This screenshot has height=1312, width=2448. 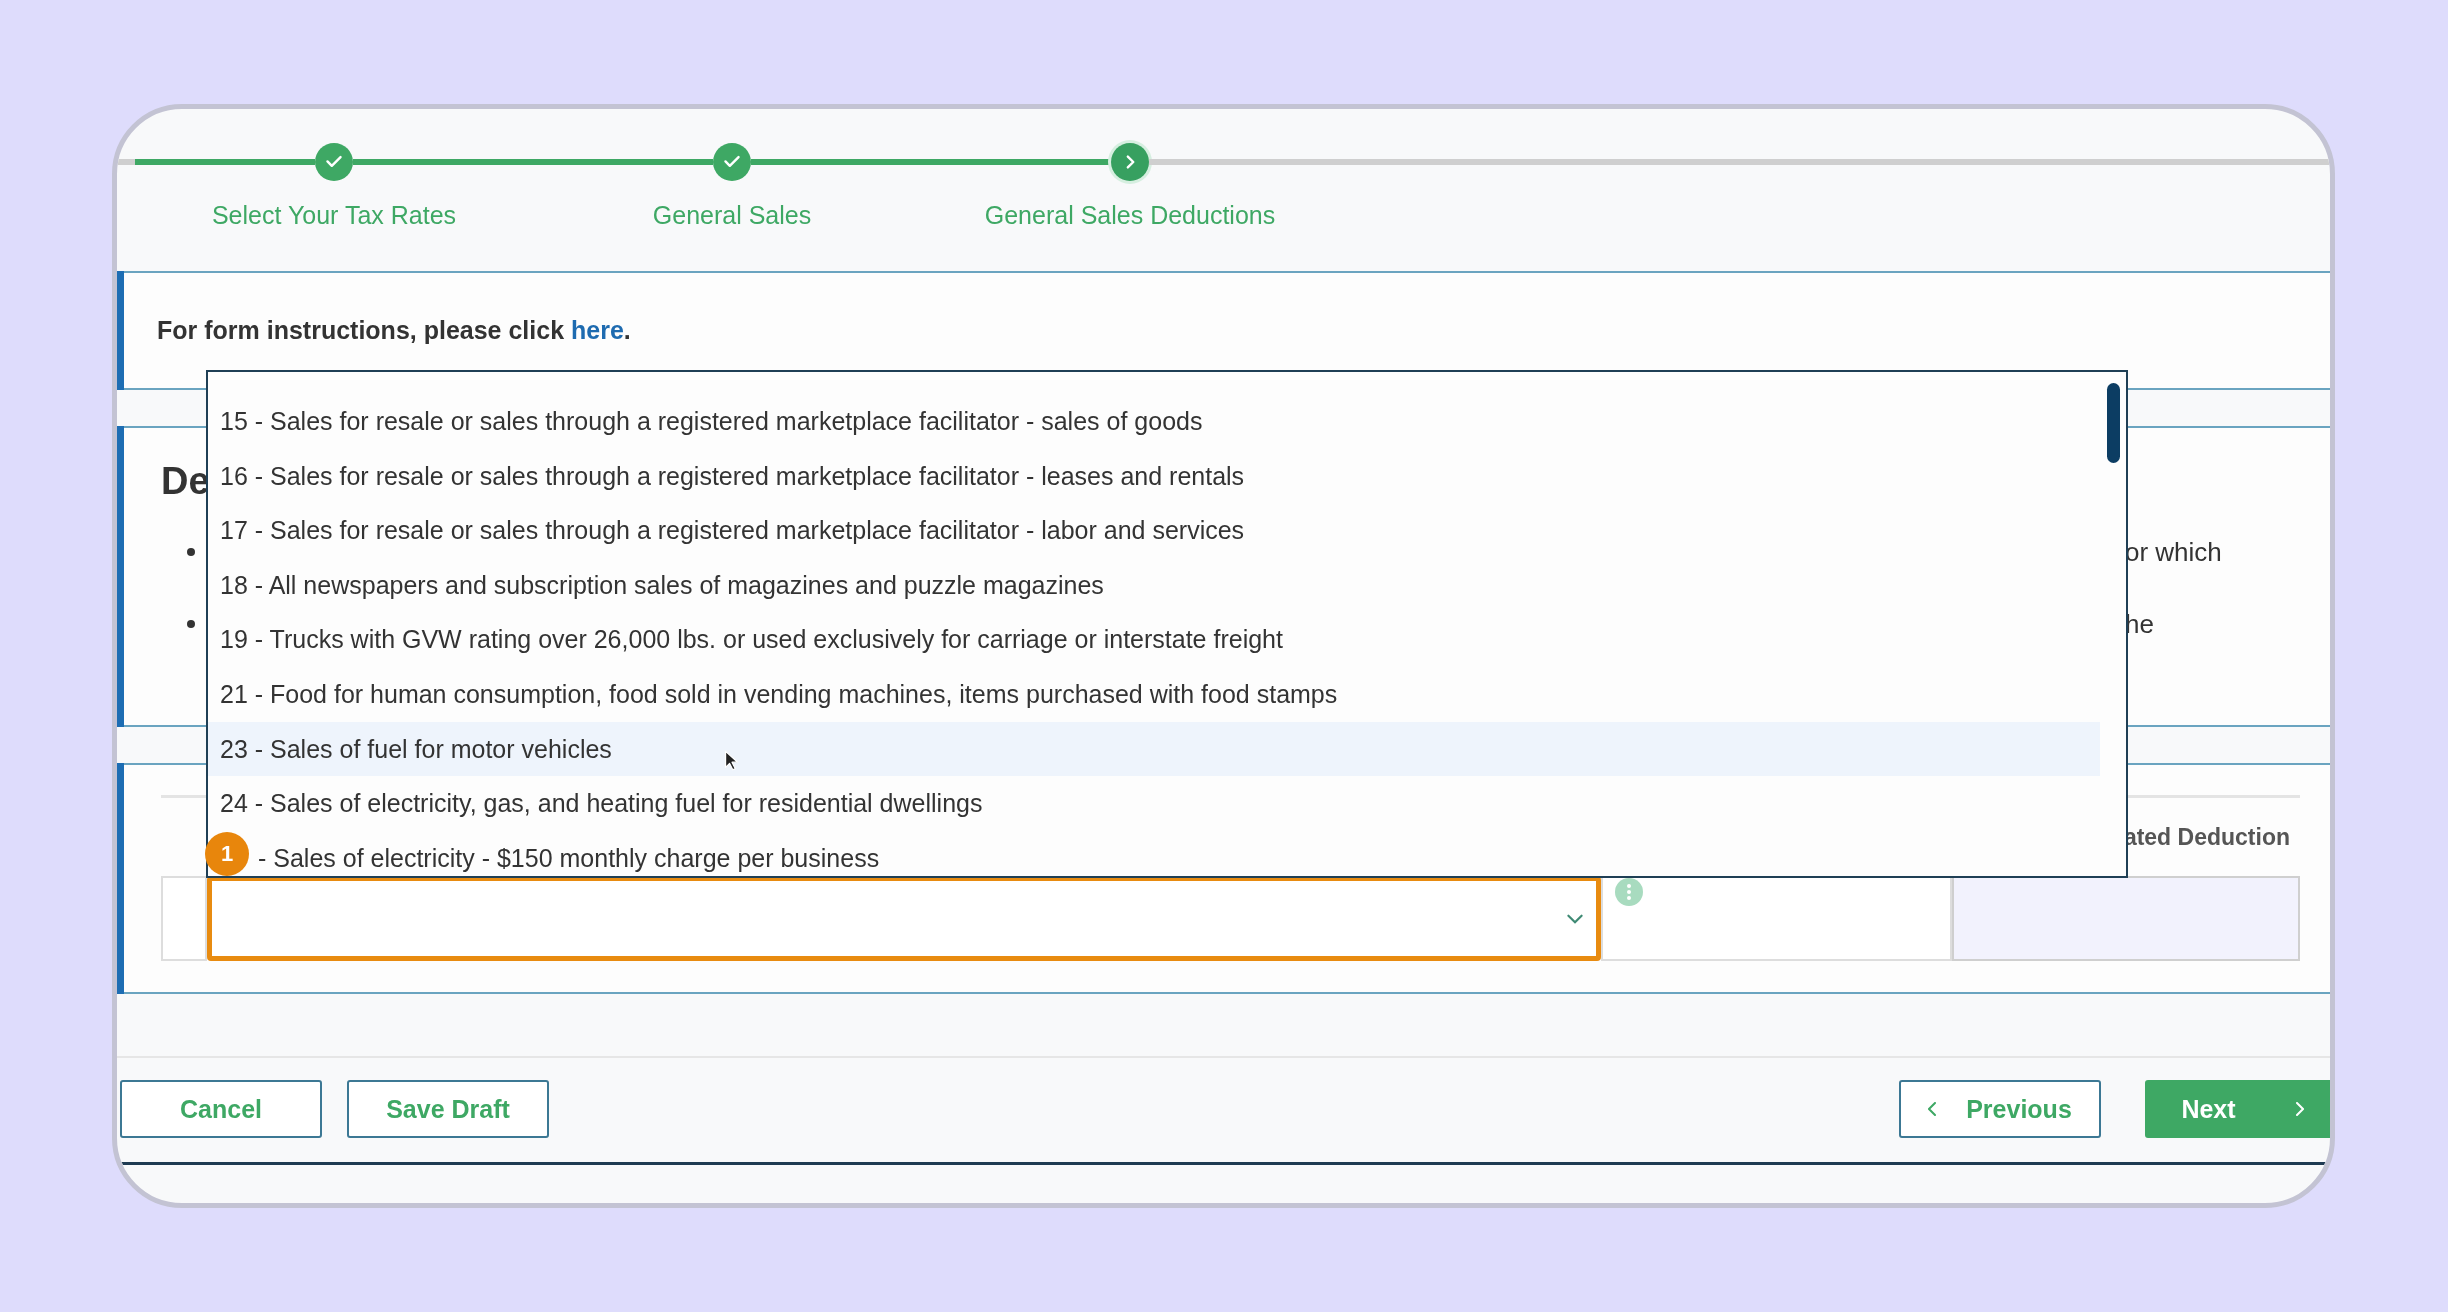 I want to click on chevron-left-icon, so click(x=1932, y=1109).